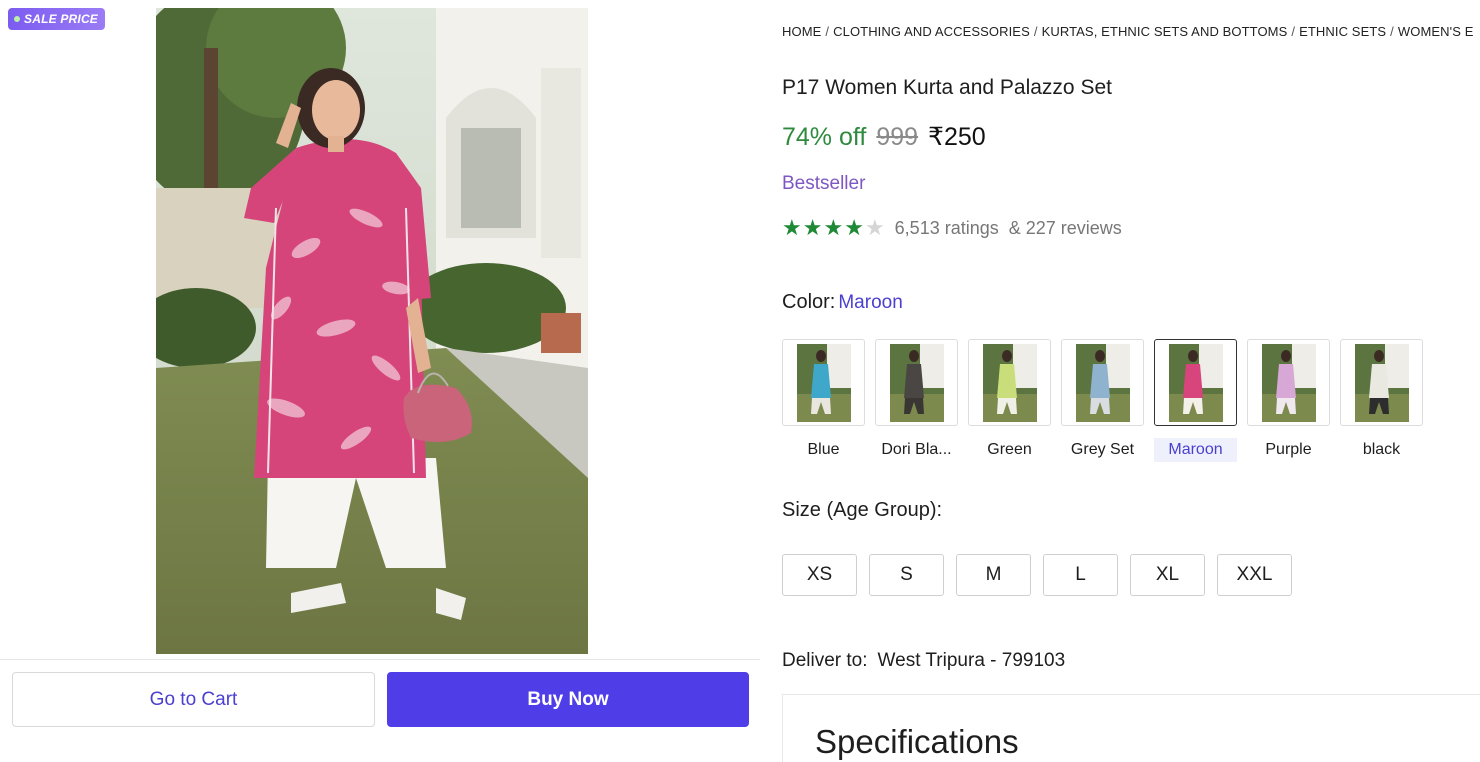  What do you see at coordinates (1009, 449) in the screenshot?
I see `color-option-label: Green` at bounding box center [1009, 449].